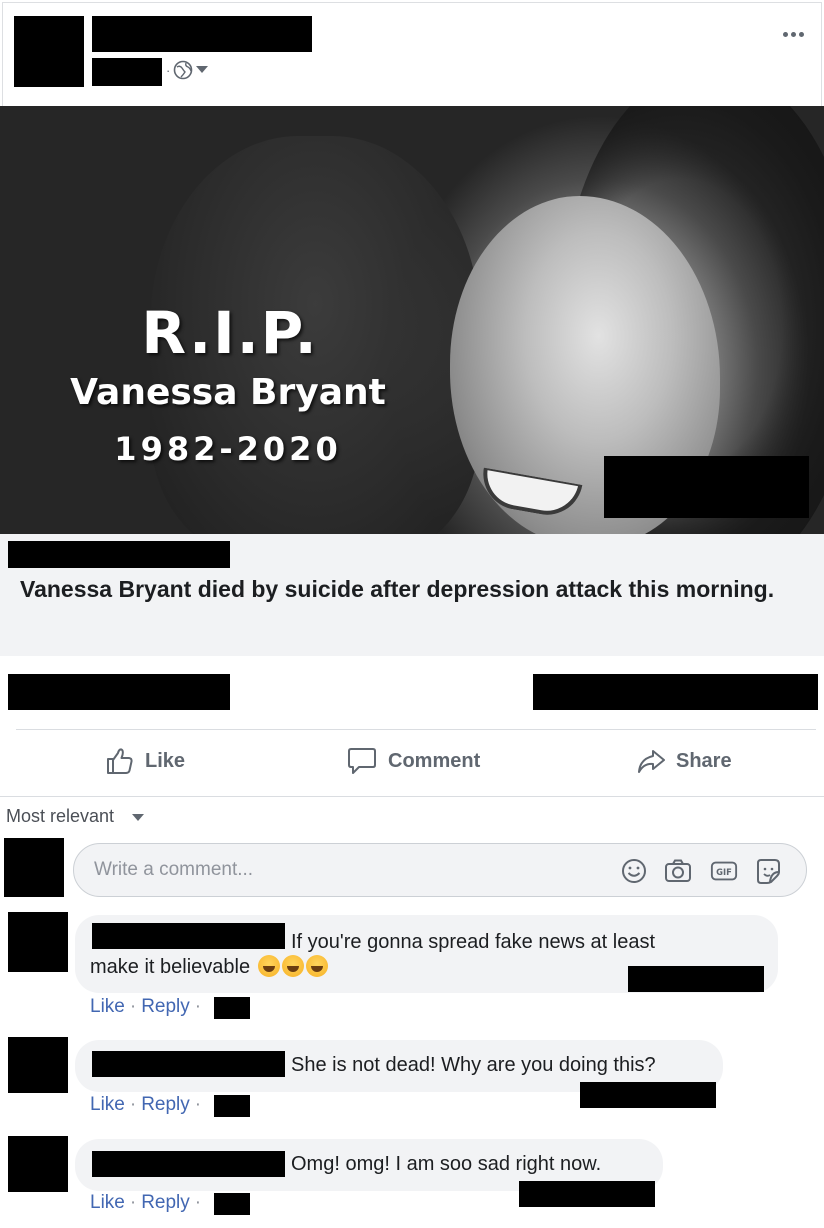 The height and width of the screenshot is (1228, 824). What do you see at coordinates (675, 692) in the screenshot?
I see `comment-count-redacted` at bounding box center [675, 692].